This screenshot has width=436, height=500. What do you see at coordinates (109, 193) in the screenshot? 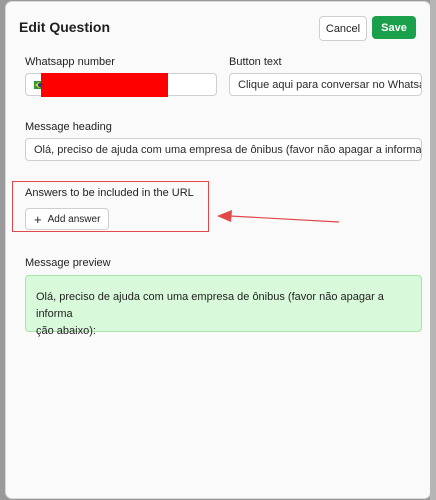
I see `answers-label: Answers to be included in the URL` at bounding box center [109, 193].